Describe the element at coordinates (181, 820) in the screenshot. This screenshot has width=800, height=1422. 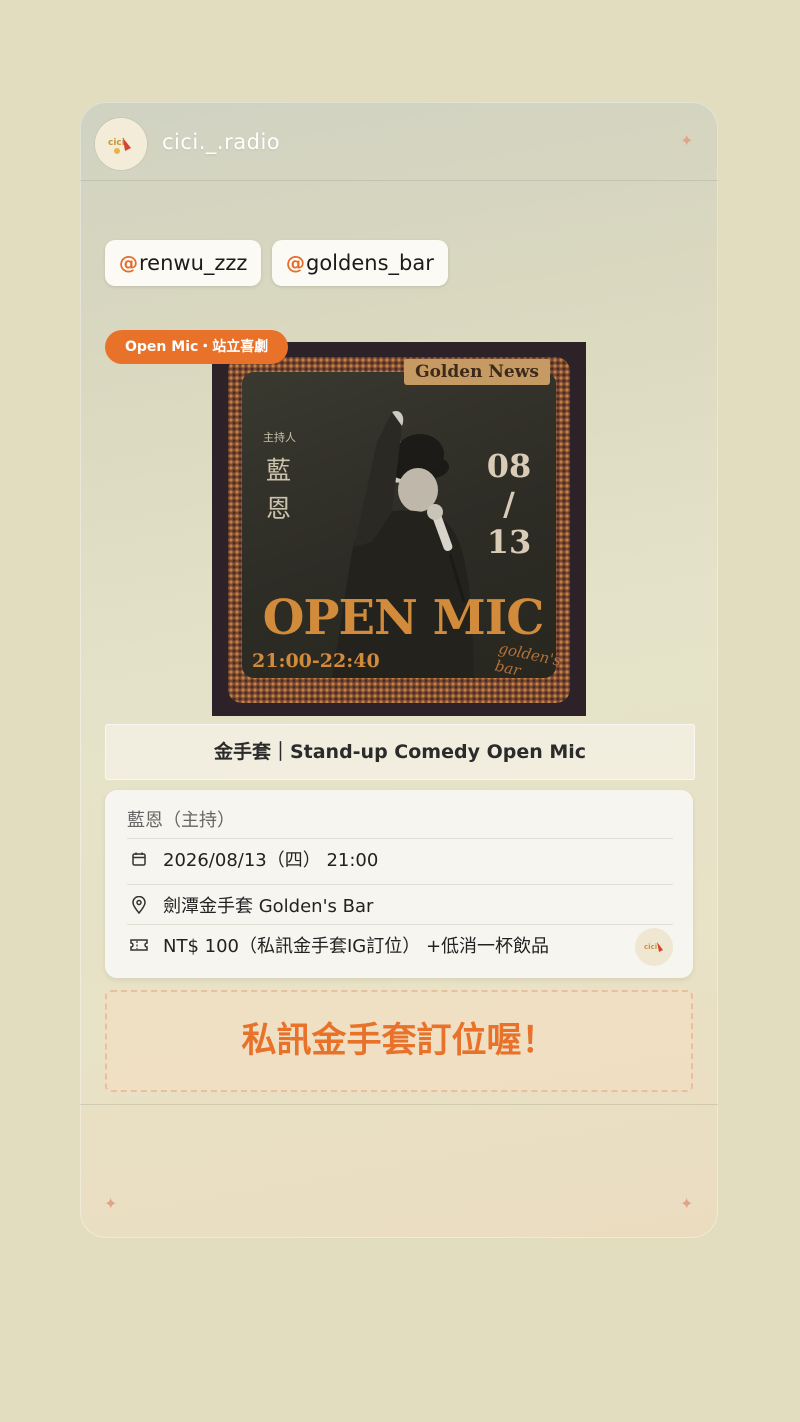
I see `event-host: 藍恩（主持）` at that location.